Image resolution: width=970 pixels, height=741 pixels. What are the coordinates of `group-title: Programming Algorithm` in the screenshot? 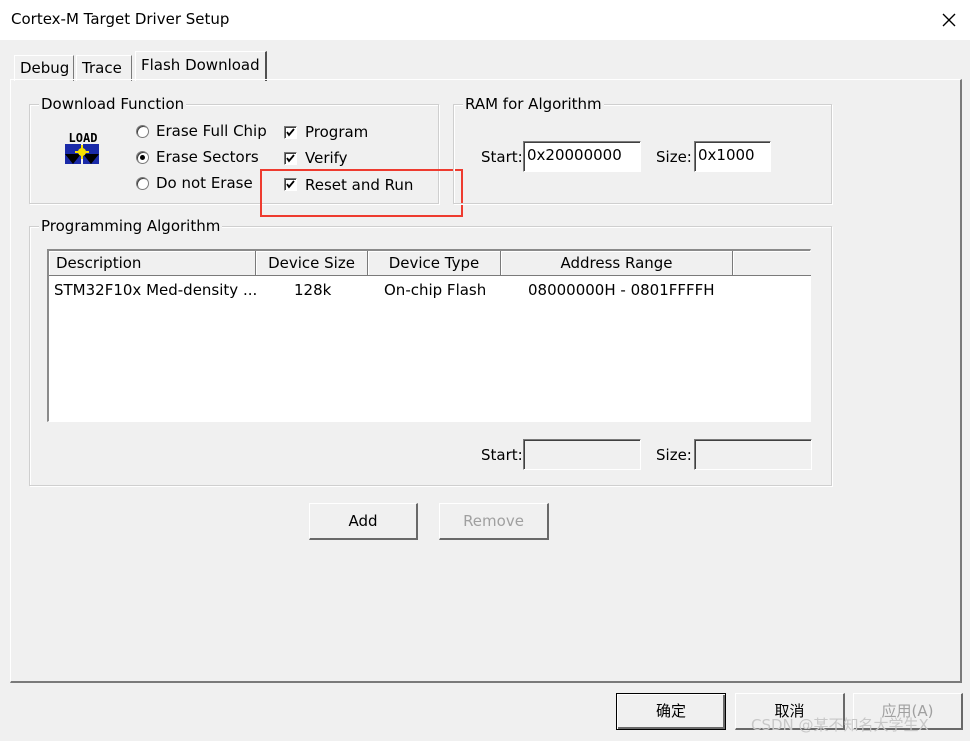 It's located at (131, 226).